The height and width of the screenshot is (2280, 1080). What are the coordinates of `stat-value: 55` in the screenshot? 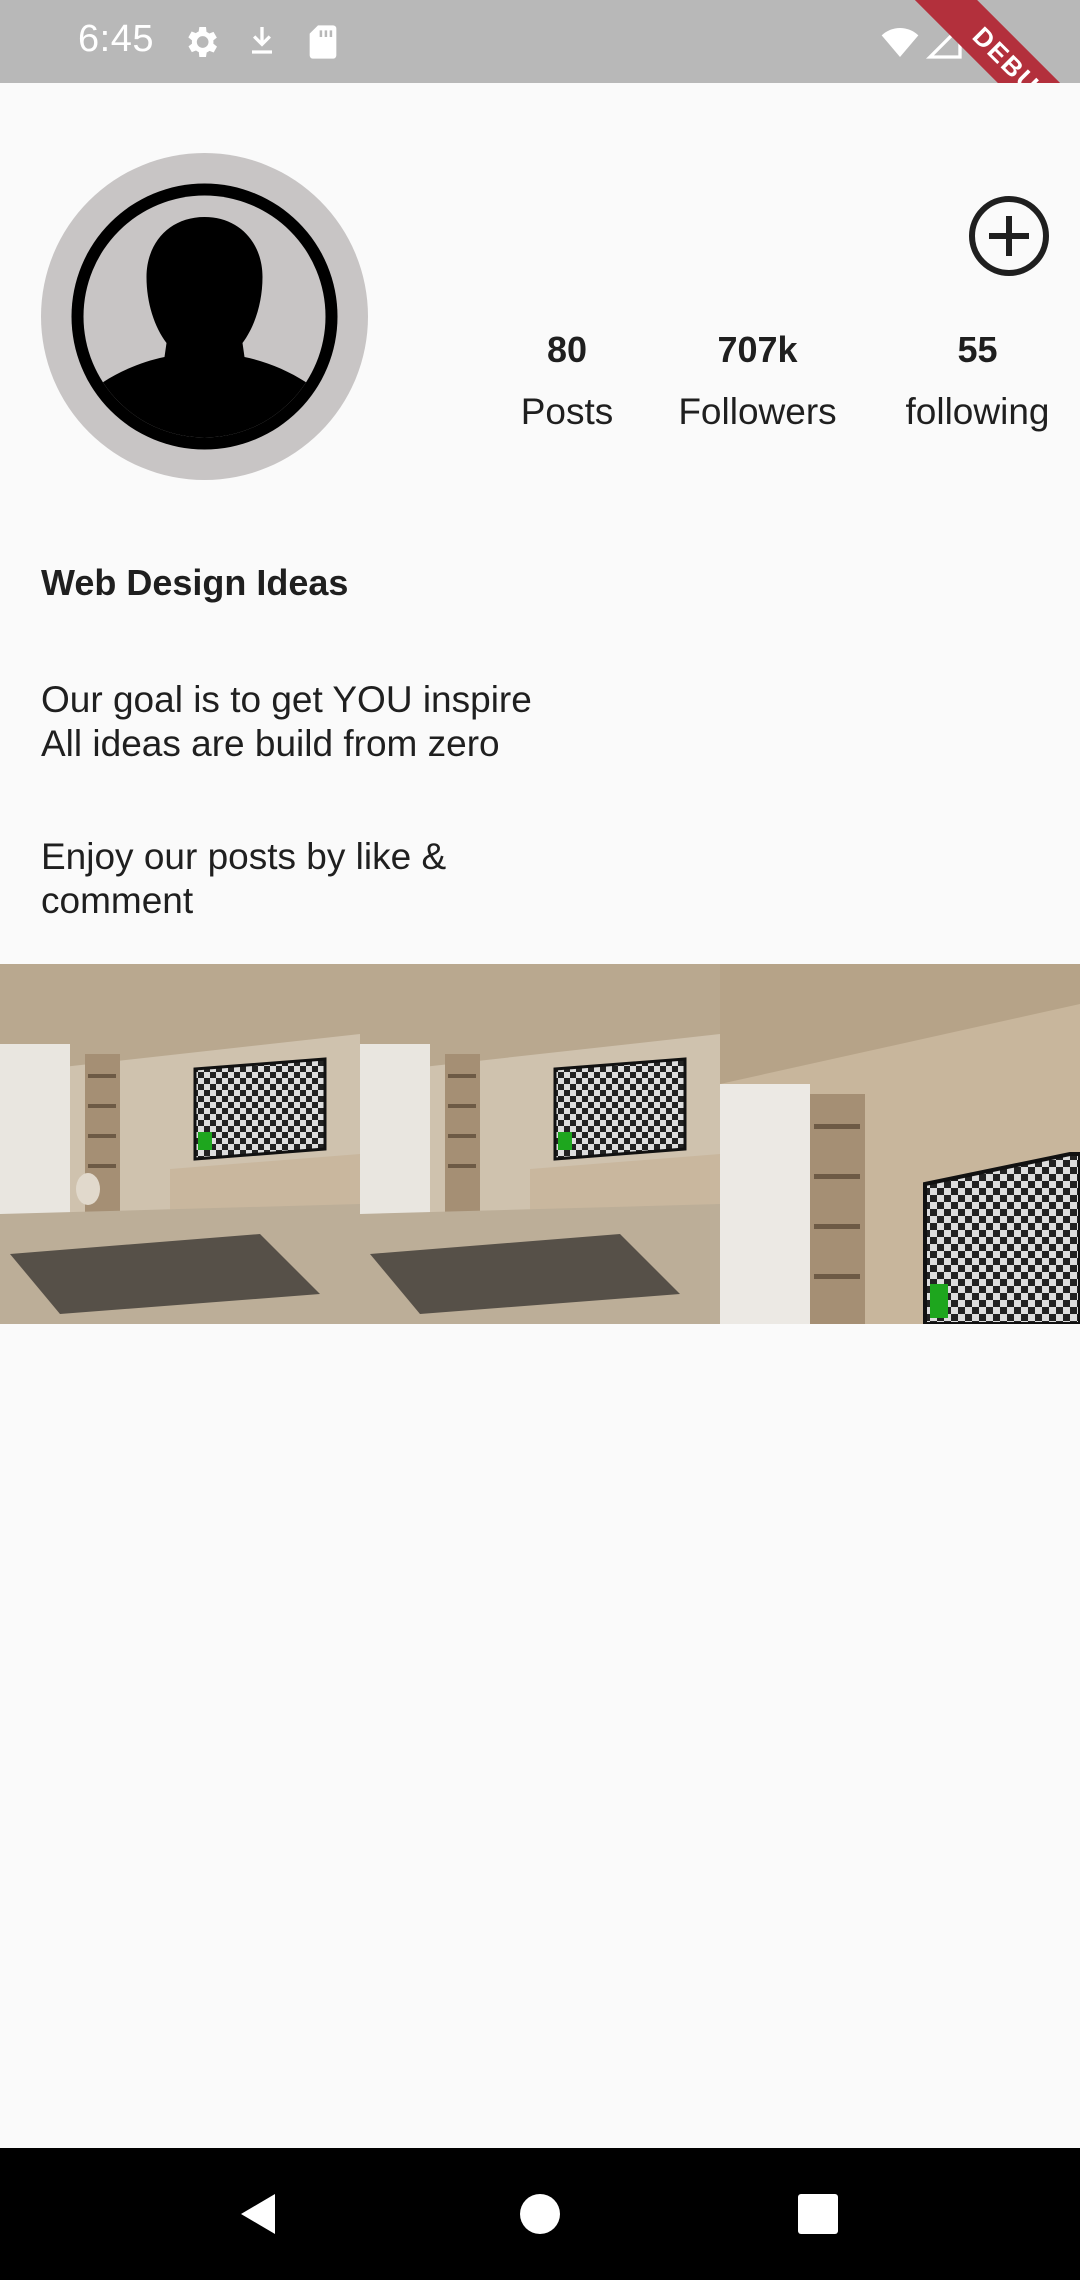 It's located at (977, 349).